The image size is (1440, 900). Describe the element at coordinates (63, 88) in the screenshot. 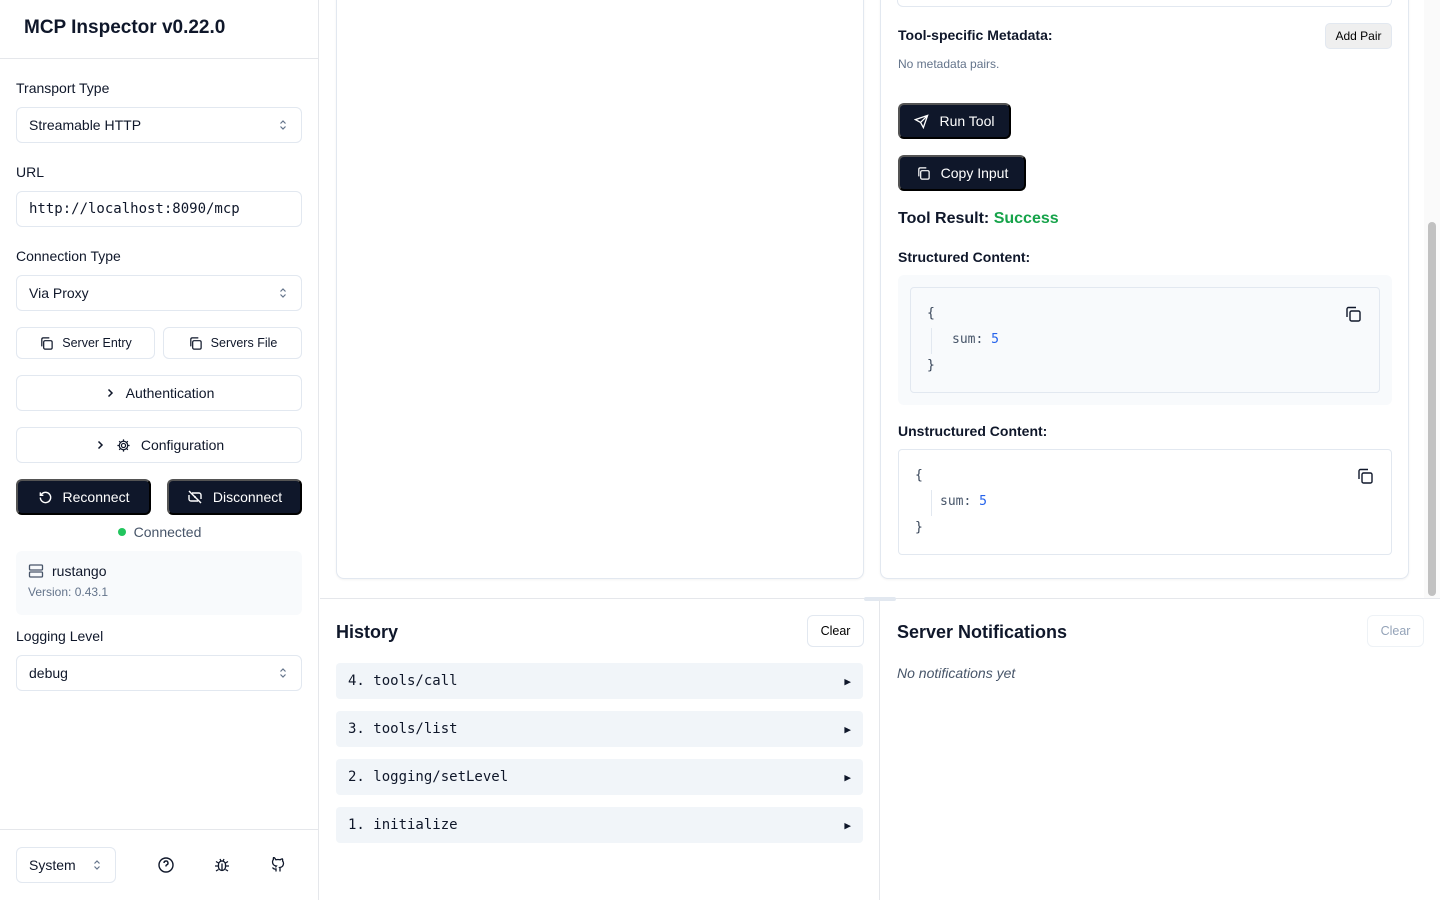

I see `transport-type-label: Transport Type` at that location.